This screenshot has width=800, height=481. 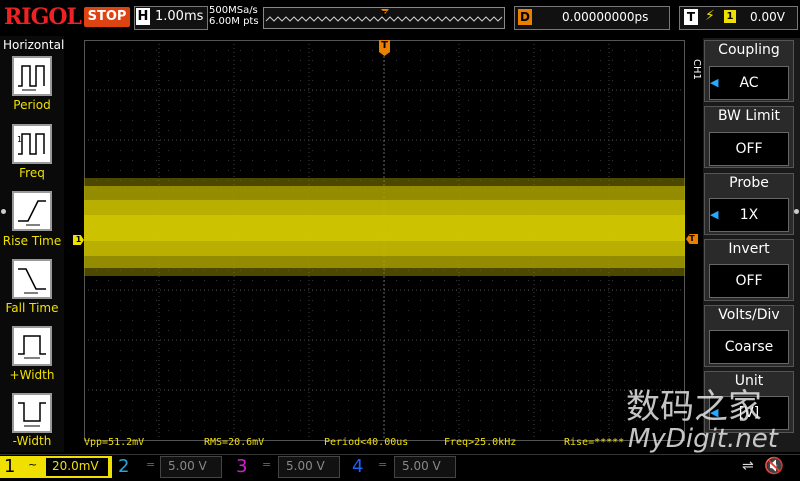 What do you see at coordinates (694, 407) in the screenshot?
I see `watermark-chinese: 数码之家` at bounding box center [694, 407].